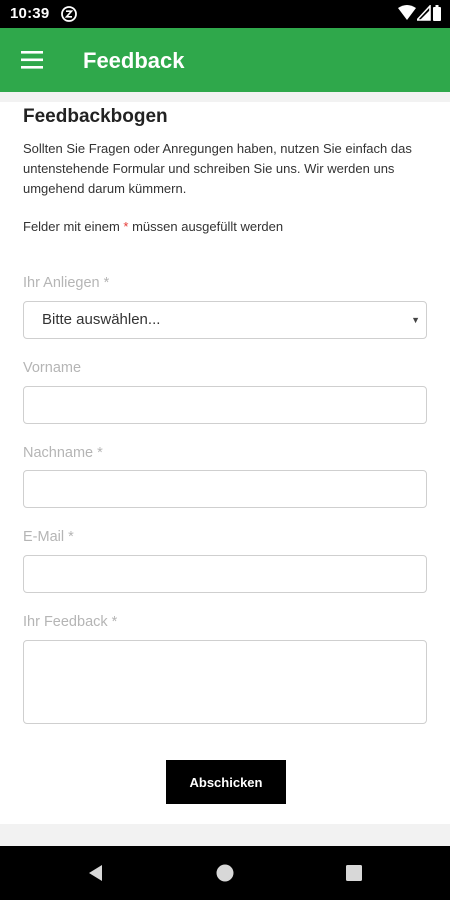 This screenshot has width=450, height=900. What do you see at coordinates (226, 782) in the screenshot?
I see `submit-button: Abschicken` at bounding box center [226, 782].